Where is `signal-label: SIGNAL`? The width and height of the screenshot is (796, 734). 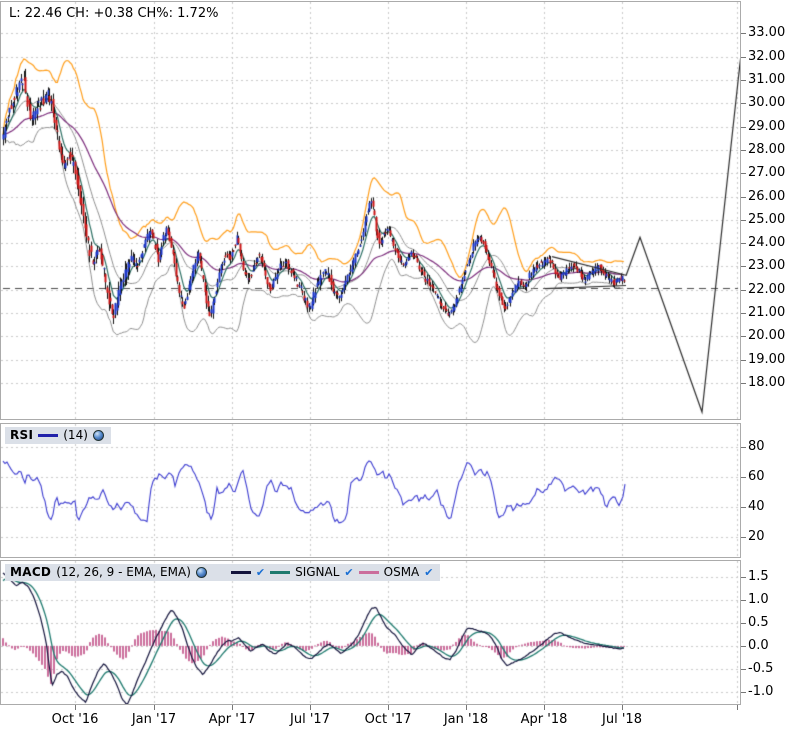
signal-label: SIGNAL is located at coordinates (317, 572).